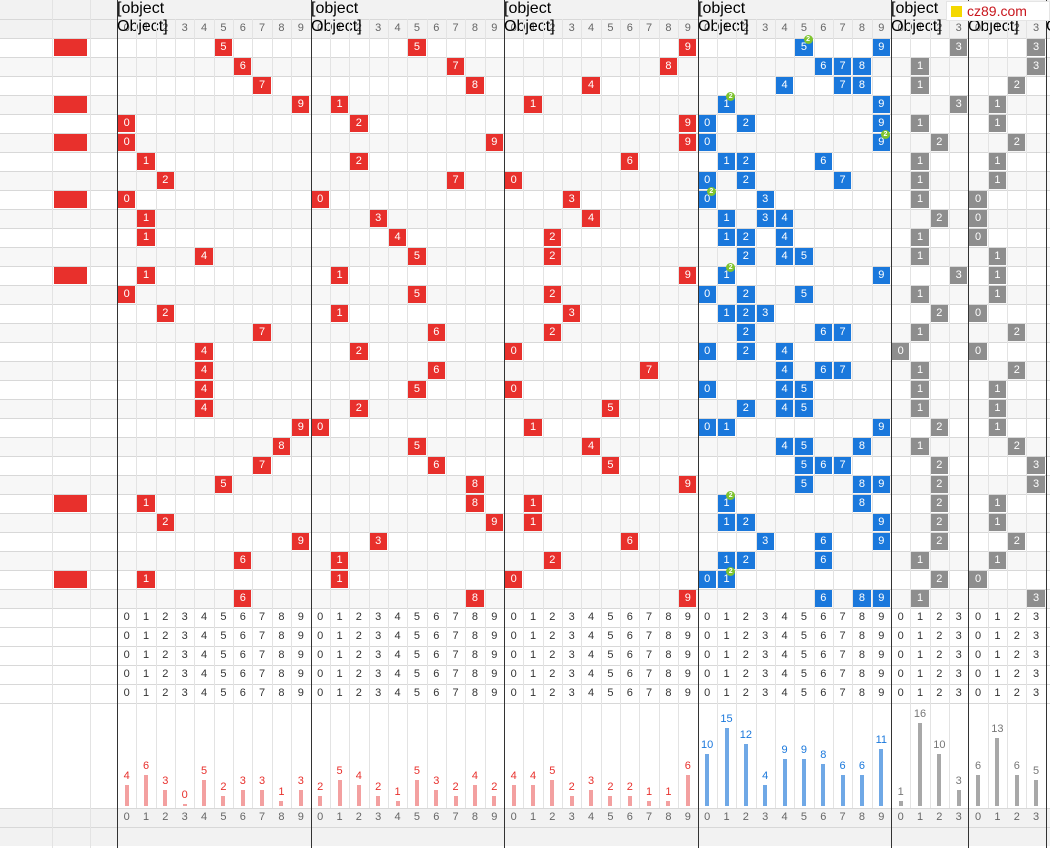  I want to click on site-logo: cz89.com, so click(998, 11).